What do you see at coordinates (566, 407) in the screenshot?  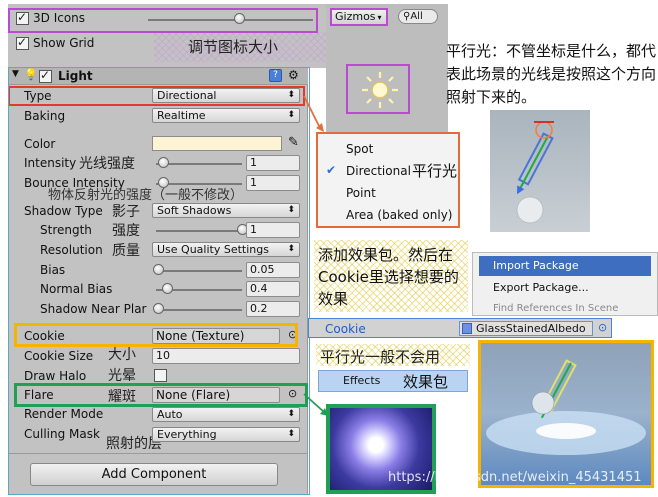 I see `cookie-illustration` at bounding box center [566, 407].